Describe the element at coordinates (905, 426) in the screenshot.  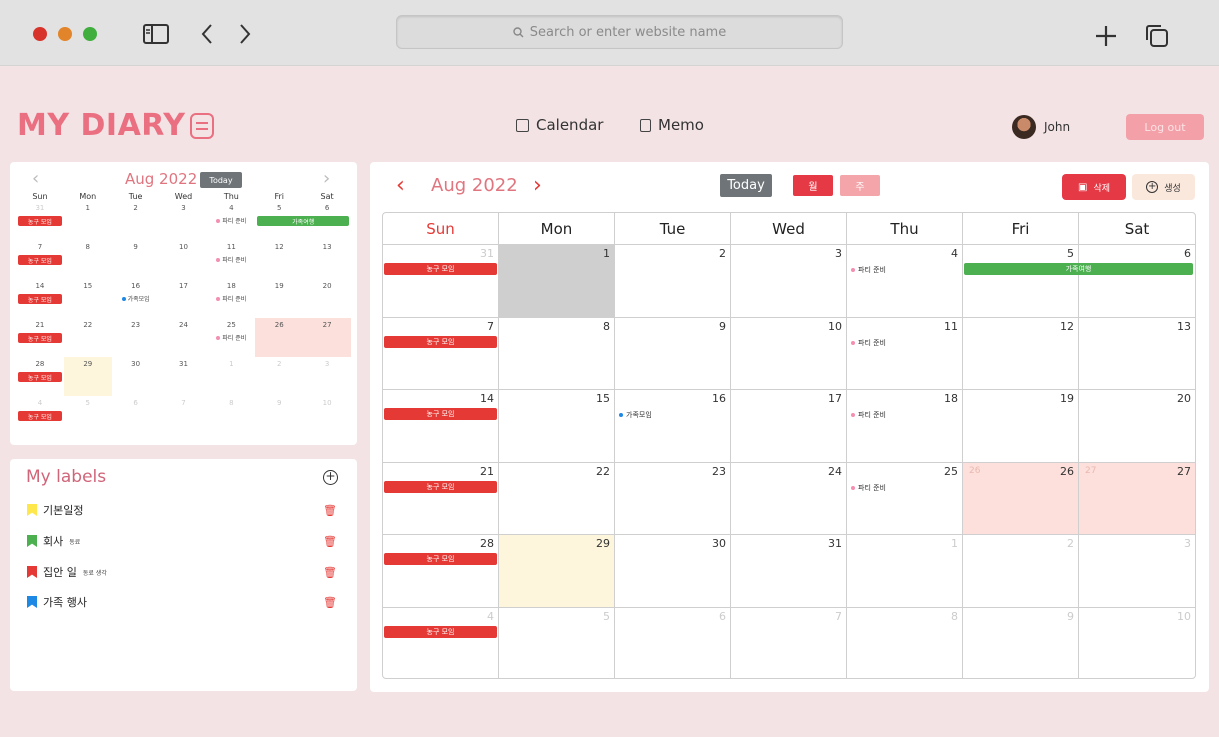
I see `day-cell: 18 파티 준비` at that location.